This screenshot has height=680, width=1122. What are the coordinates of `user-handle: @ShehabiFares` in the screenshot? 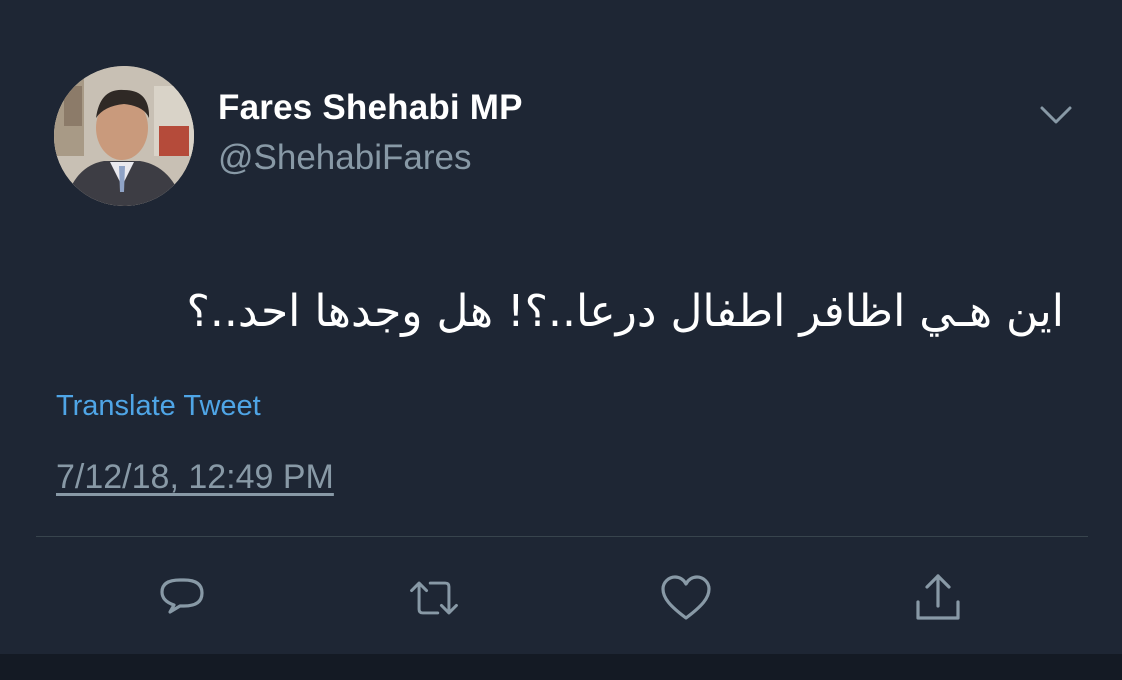 It's located at (344, 158).